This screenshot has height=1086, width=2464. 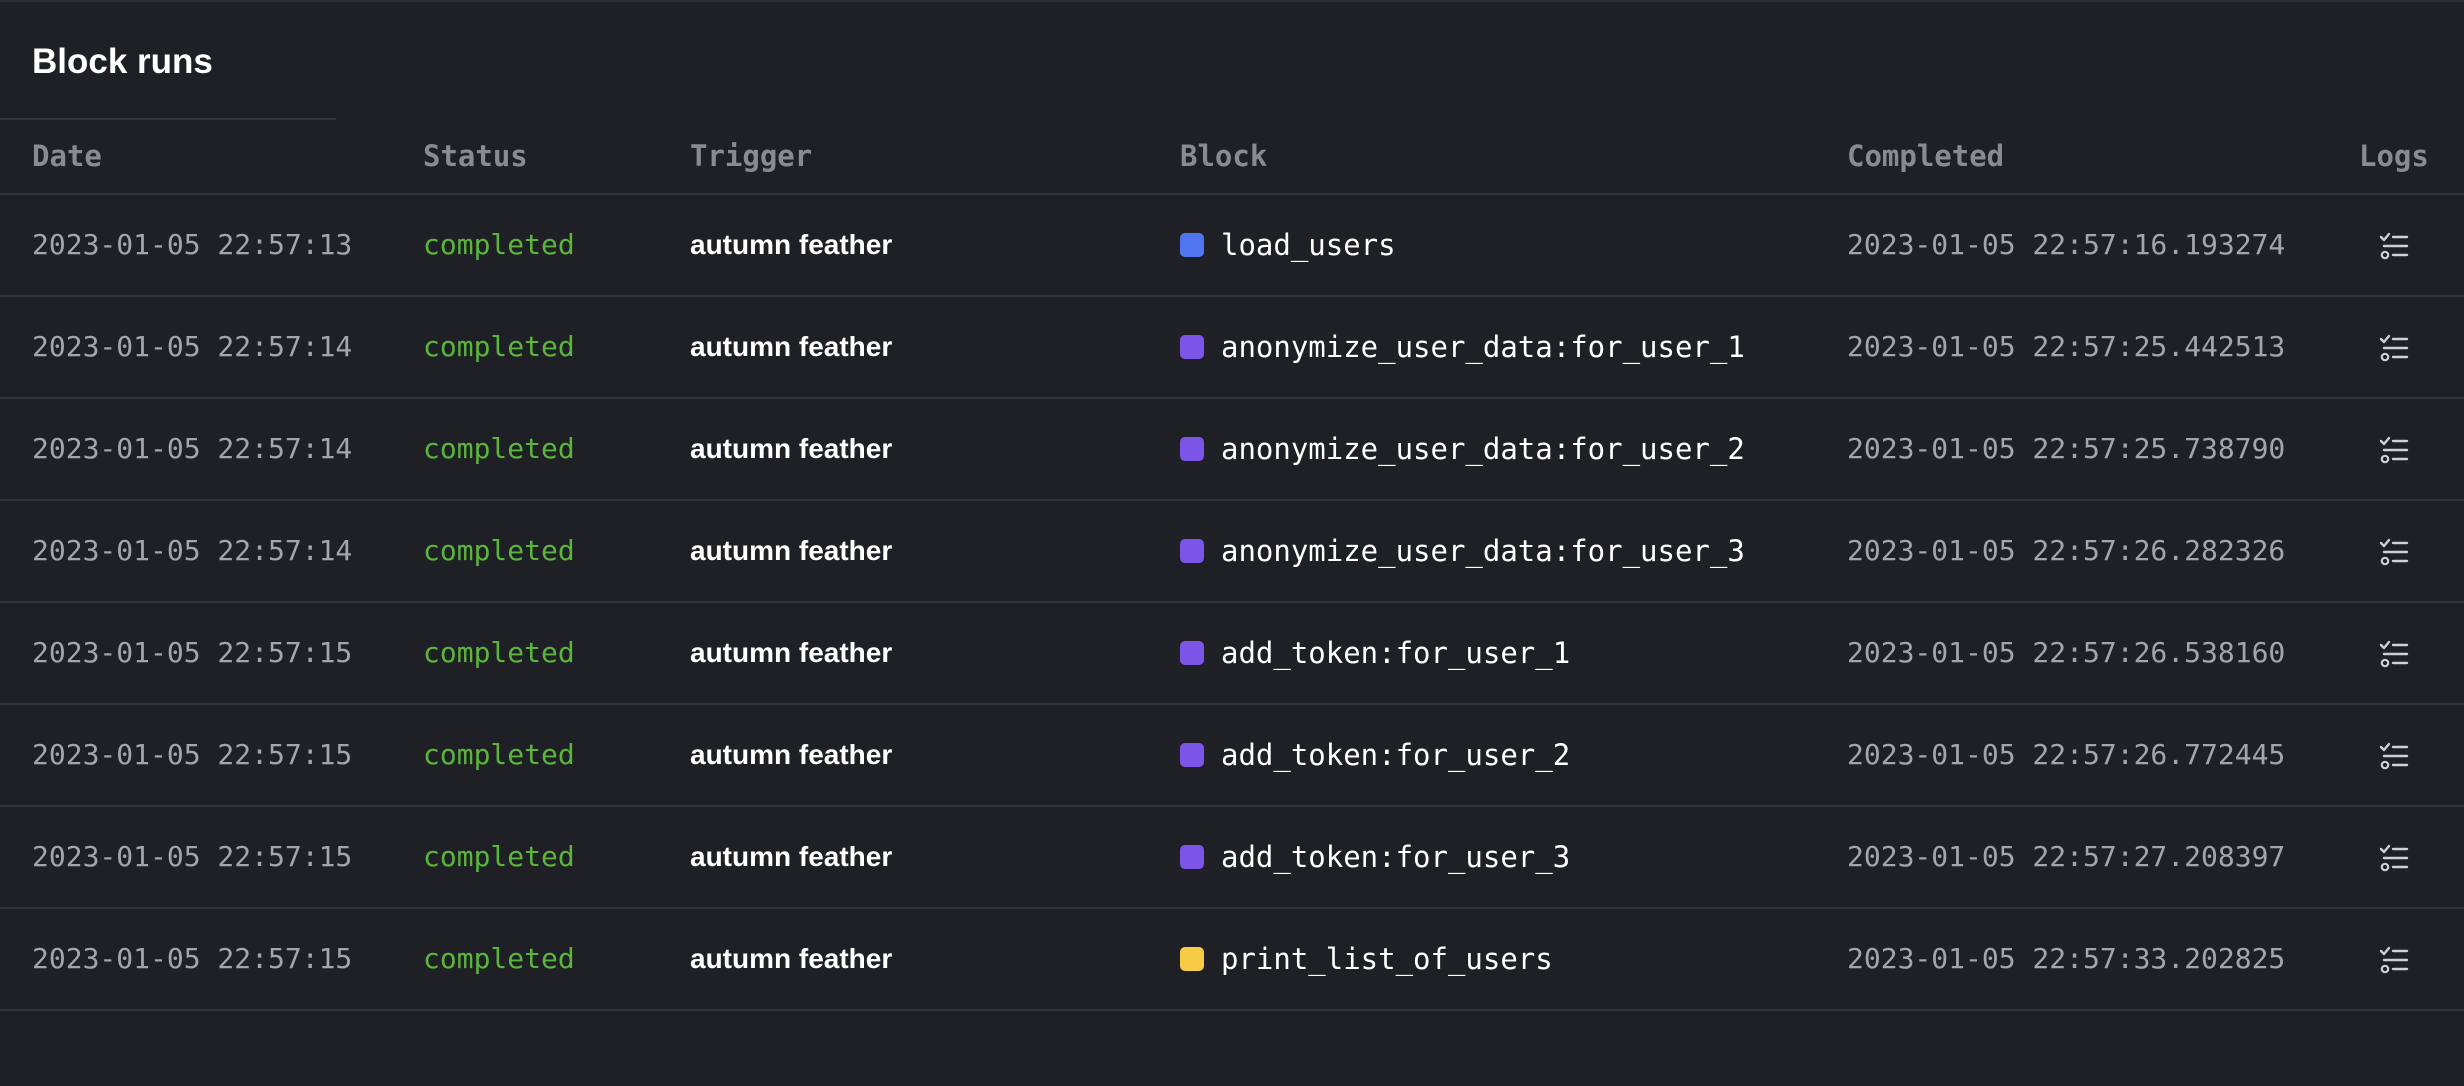 I want to click on block-cell: anonymize_user_data:for_user_1, so click(x=1462, y=347).